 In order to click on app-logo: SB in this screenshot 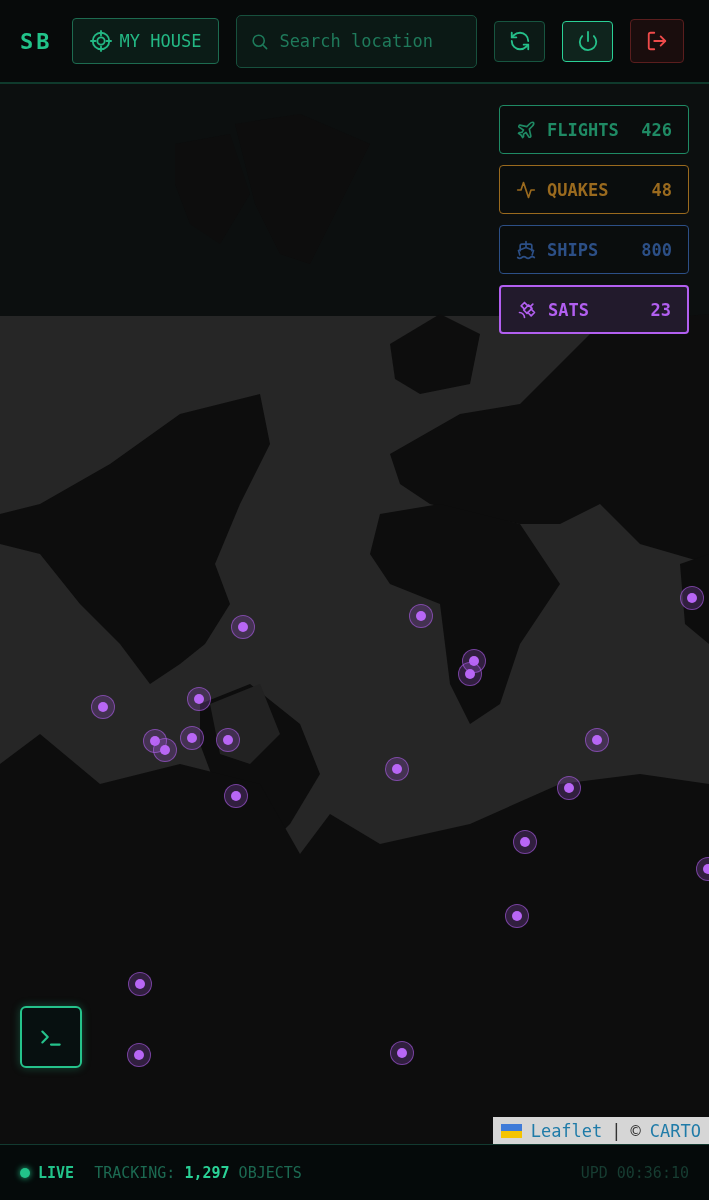, I will do `click(36, 41)`.